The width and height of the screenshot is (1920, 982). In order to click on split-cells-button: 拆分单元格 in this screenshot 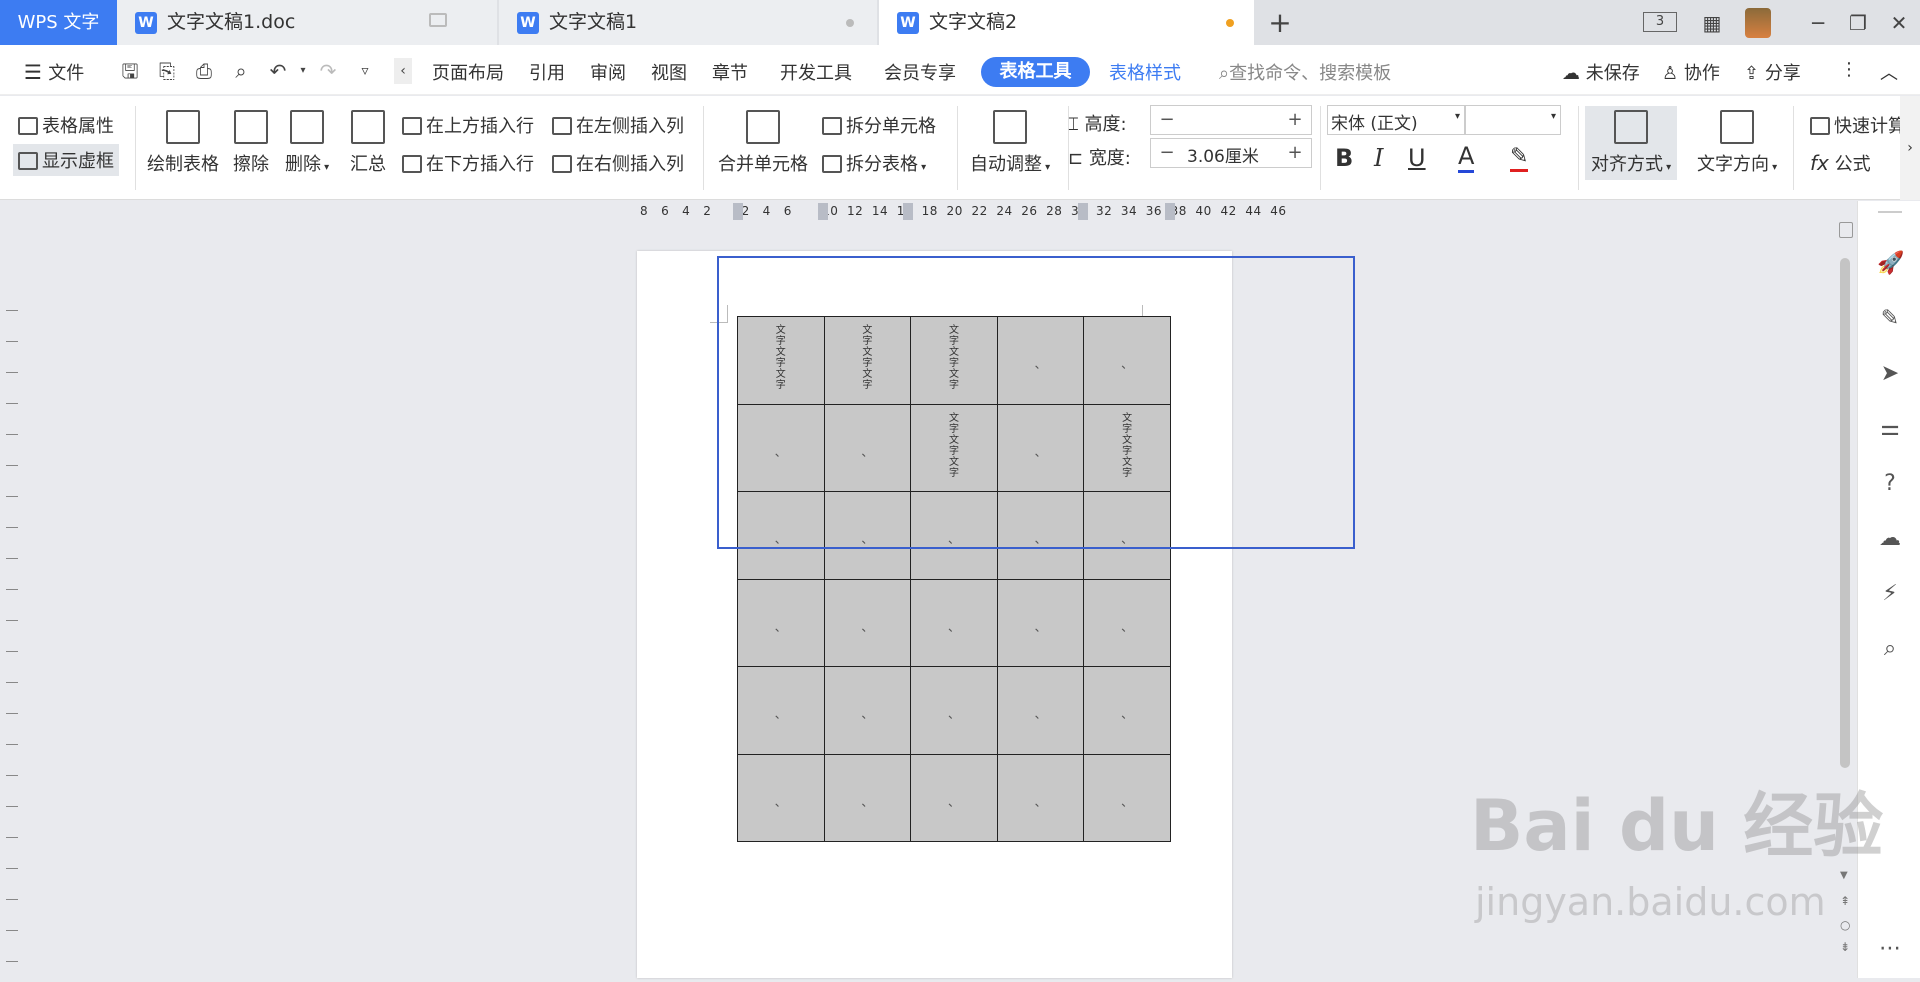, I will do `click(879, 125)`.